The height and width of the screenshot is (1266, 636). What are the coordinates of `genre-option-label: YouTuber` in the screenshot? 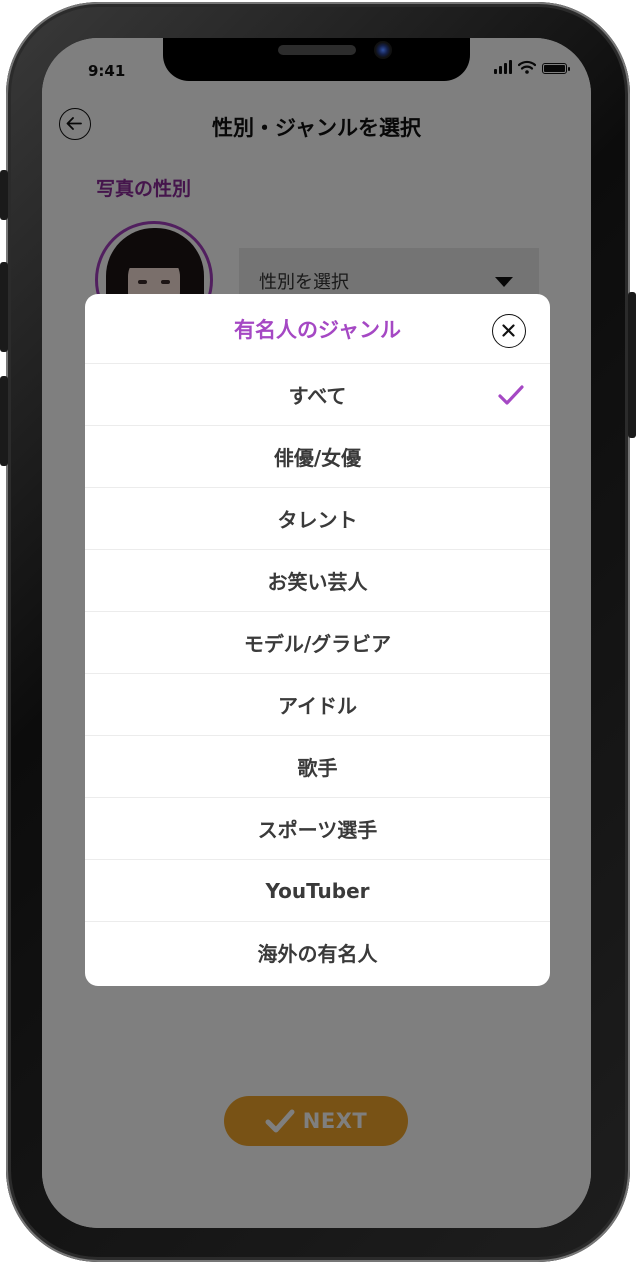 It's located at (317, 890).